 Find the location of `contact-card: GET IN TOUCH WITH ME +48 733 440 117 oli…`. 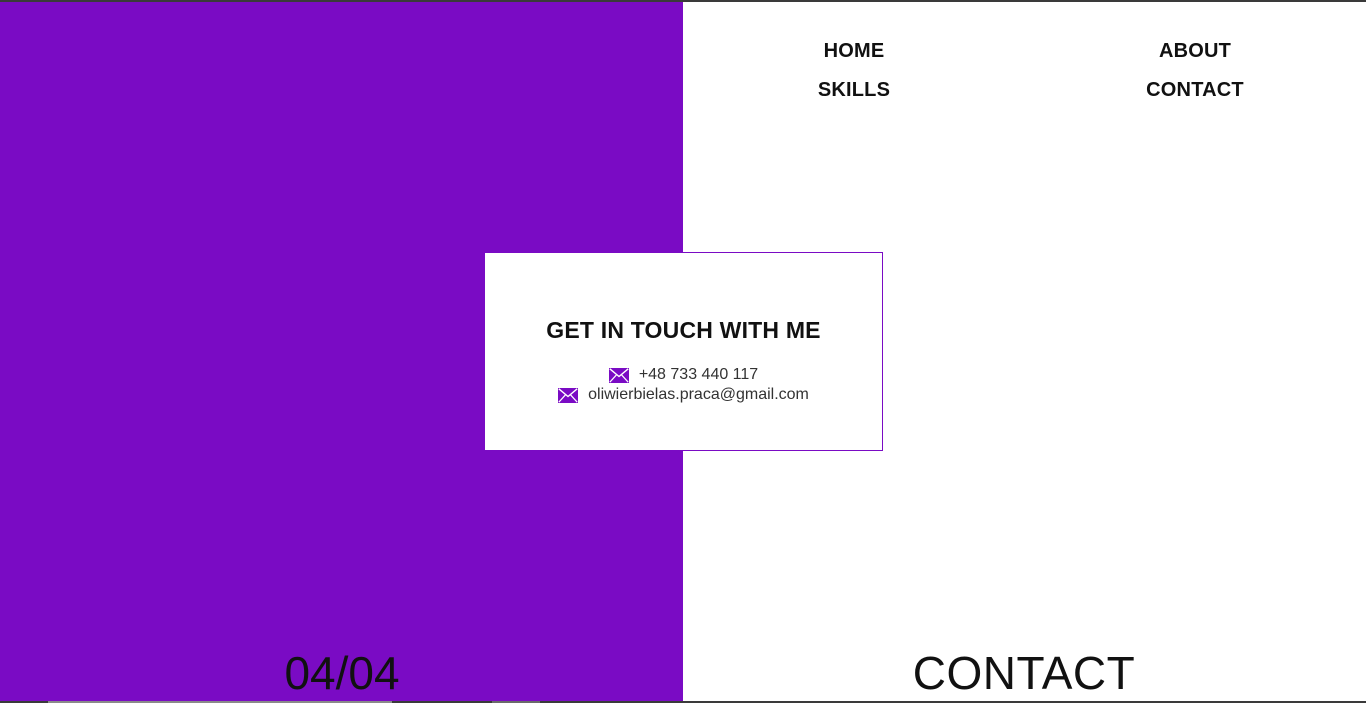

contact-card: GET IN TOUCH WITH ME +48 733 440 117 oli… is located at coordinates (683, 351).